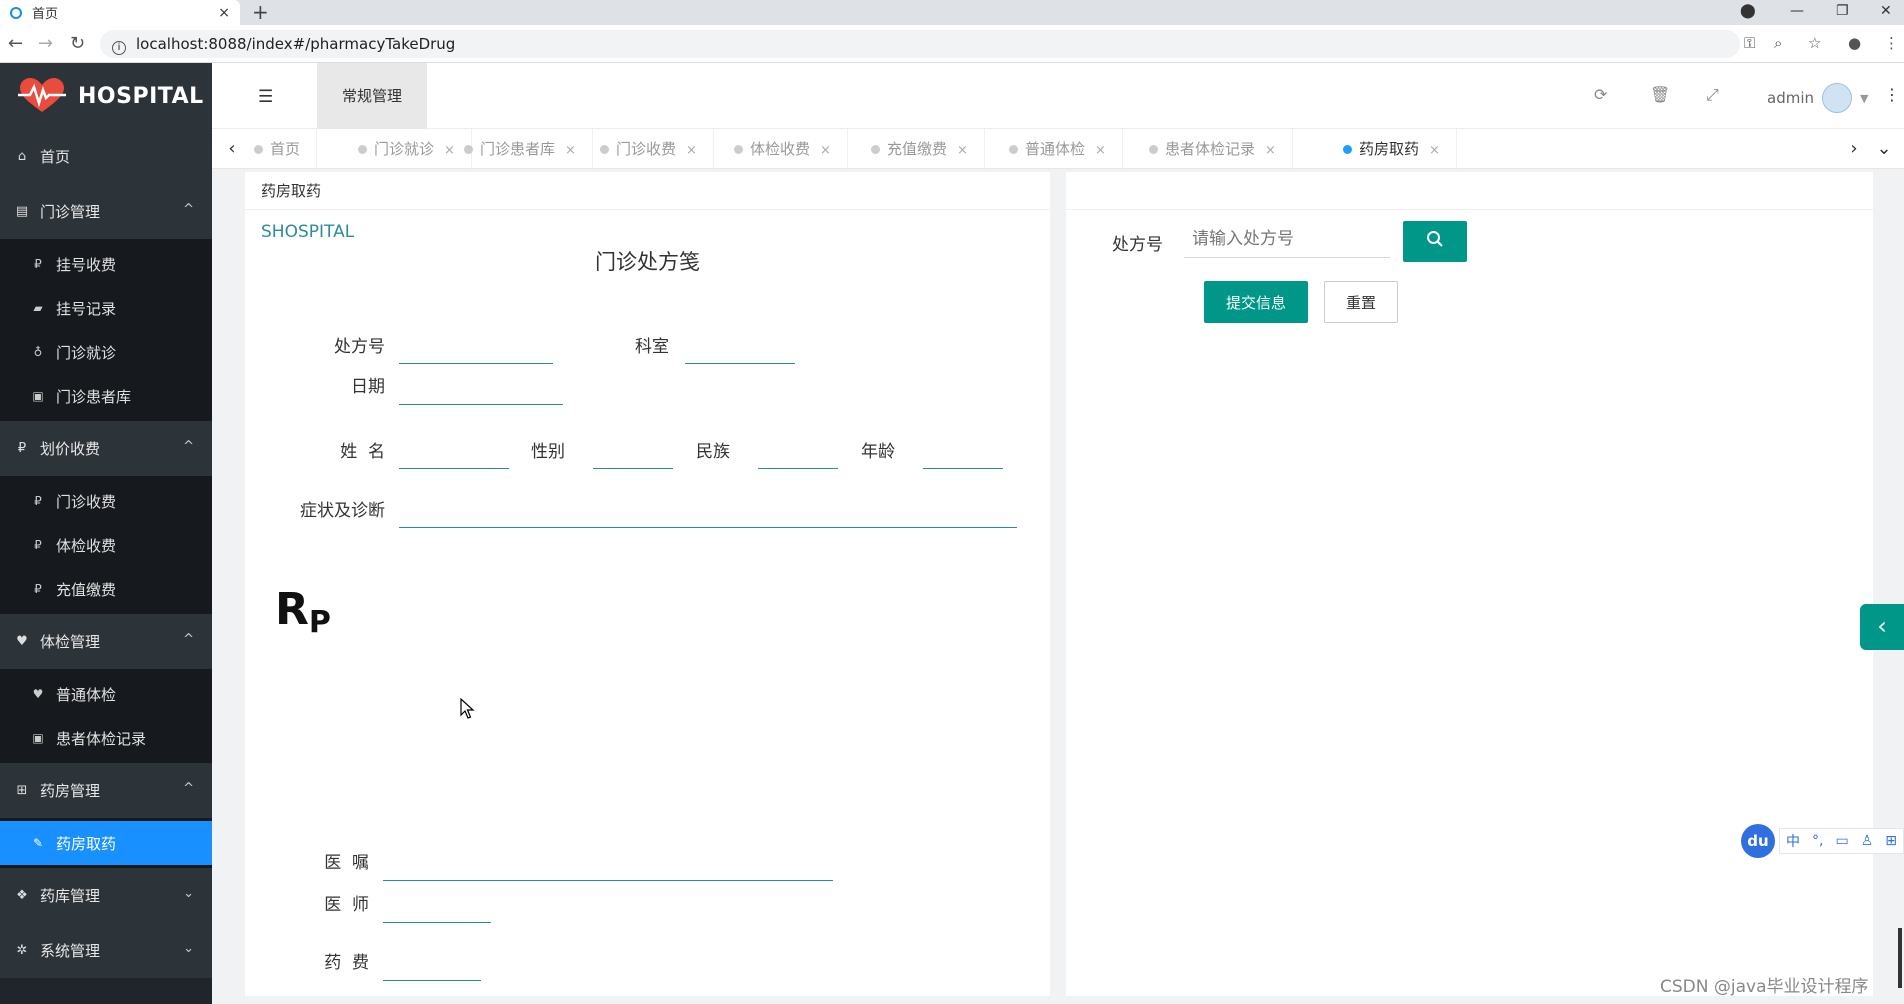 Image resolution: width=1904 pixels, height=1004 pixels. What do you see at coordinates (106, 96) in the screenshot?
I see `logo: HOSPITAL` at bounding box center [106, 96].